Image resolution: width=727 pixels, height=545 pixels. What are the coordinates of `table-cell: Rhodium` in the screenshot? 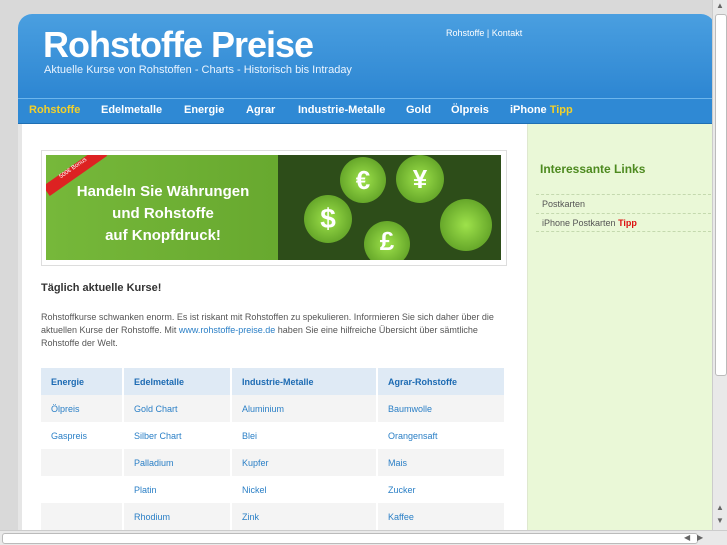 It's located at (177, 516).